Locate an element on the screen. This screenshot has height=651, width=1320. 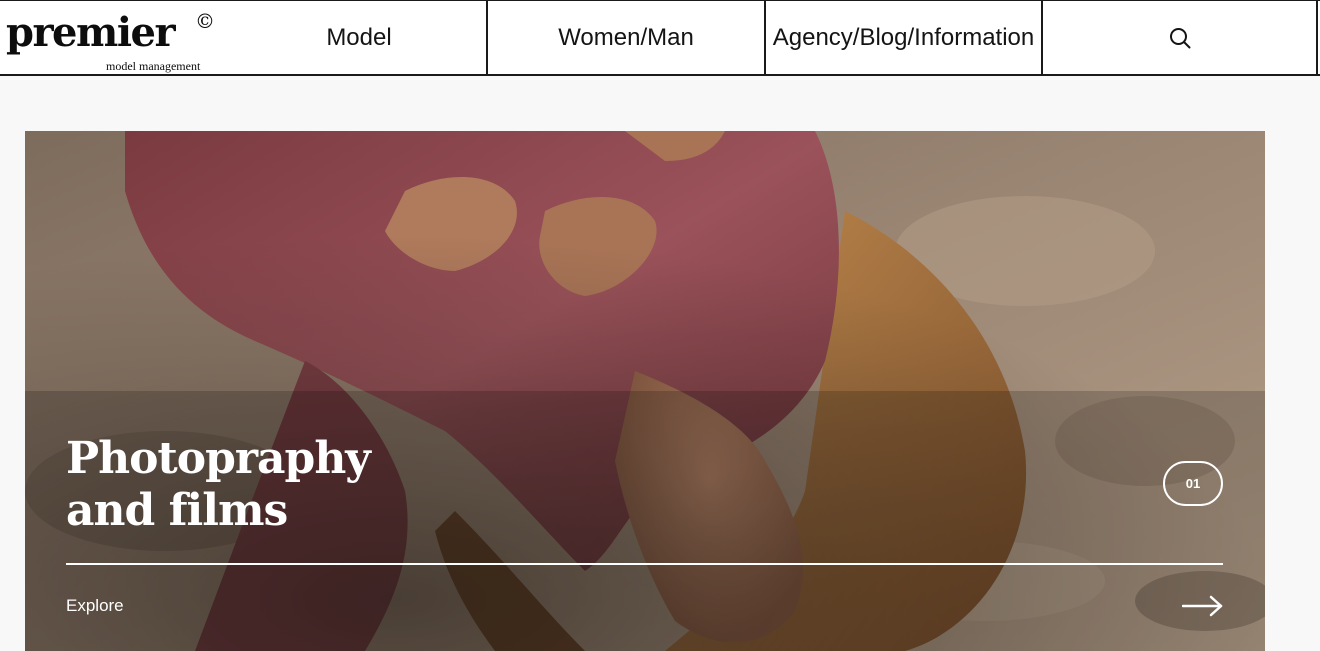
hero-title: Photopraphy and films is located at coordinates (218, 485).